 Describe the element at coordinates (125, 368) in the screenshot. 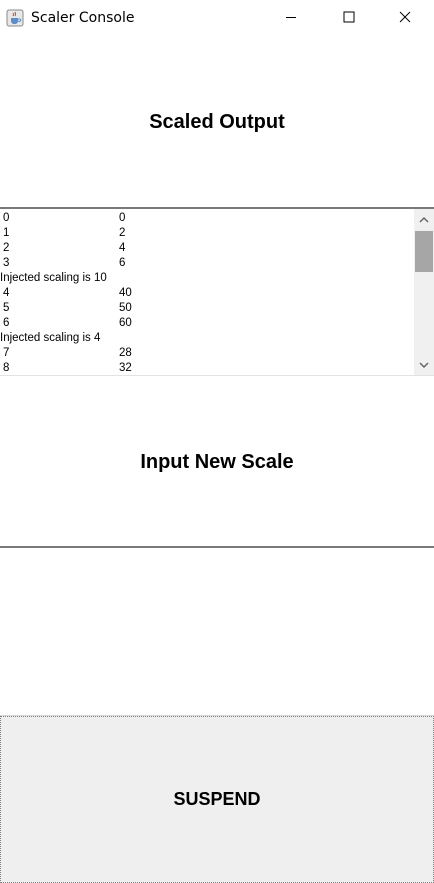

I see `output-line-scaled: 32` at that location.